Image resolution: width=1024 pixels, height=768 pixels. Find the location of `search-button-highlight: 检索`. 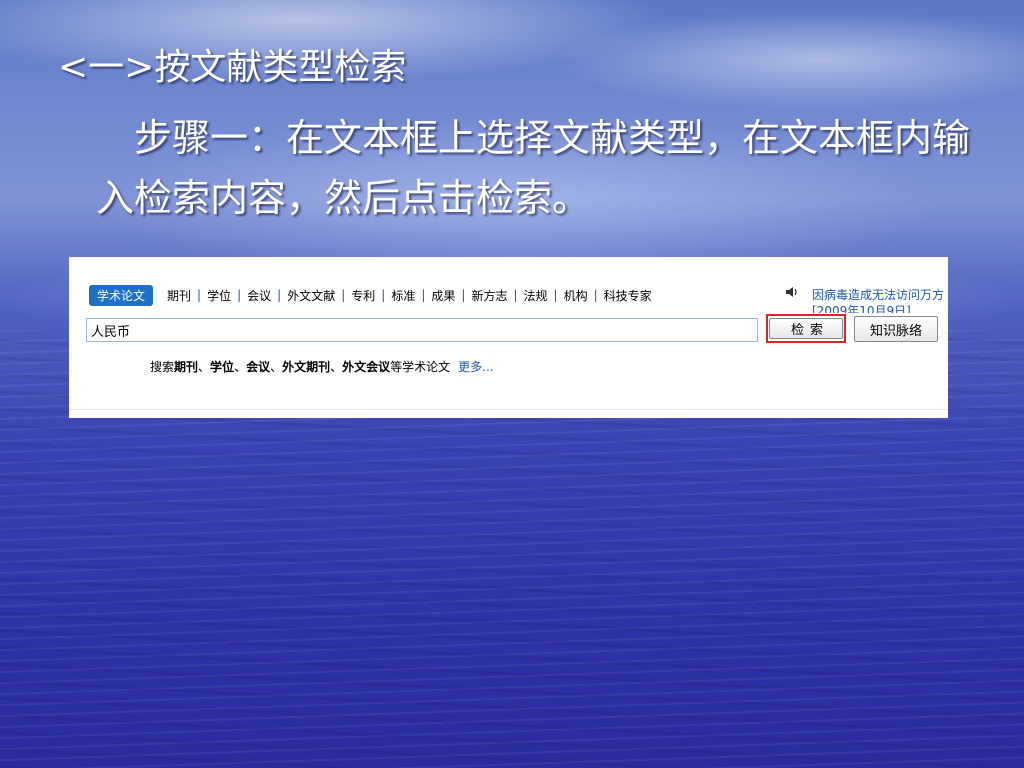

search-button-highlight: 检索 is located at coordinates (806, 328).